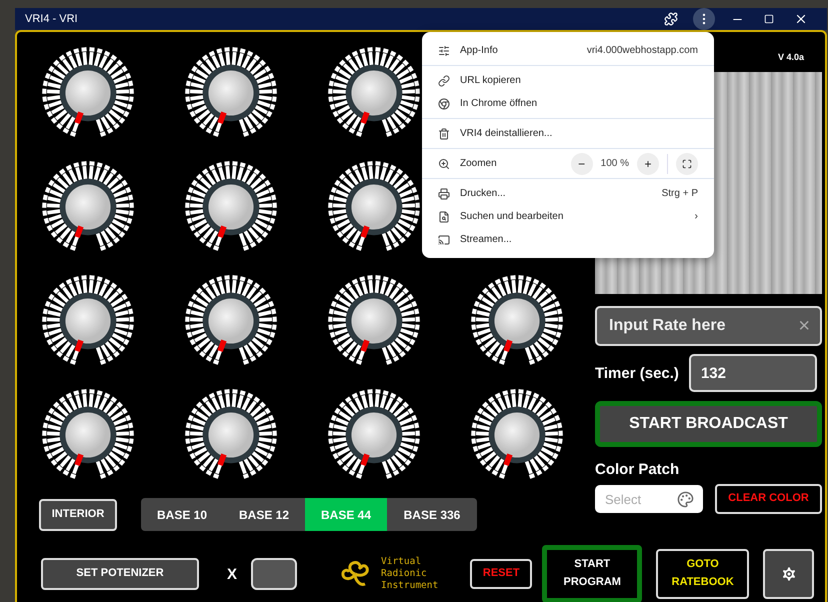  Describe the element at coordinates (444, 164) in the screenshot. I see `zoom-icon` at that location.